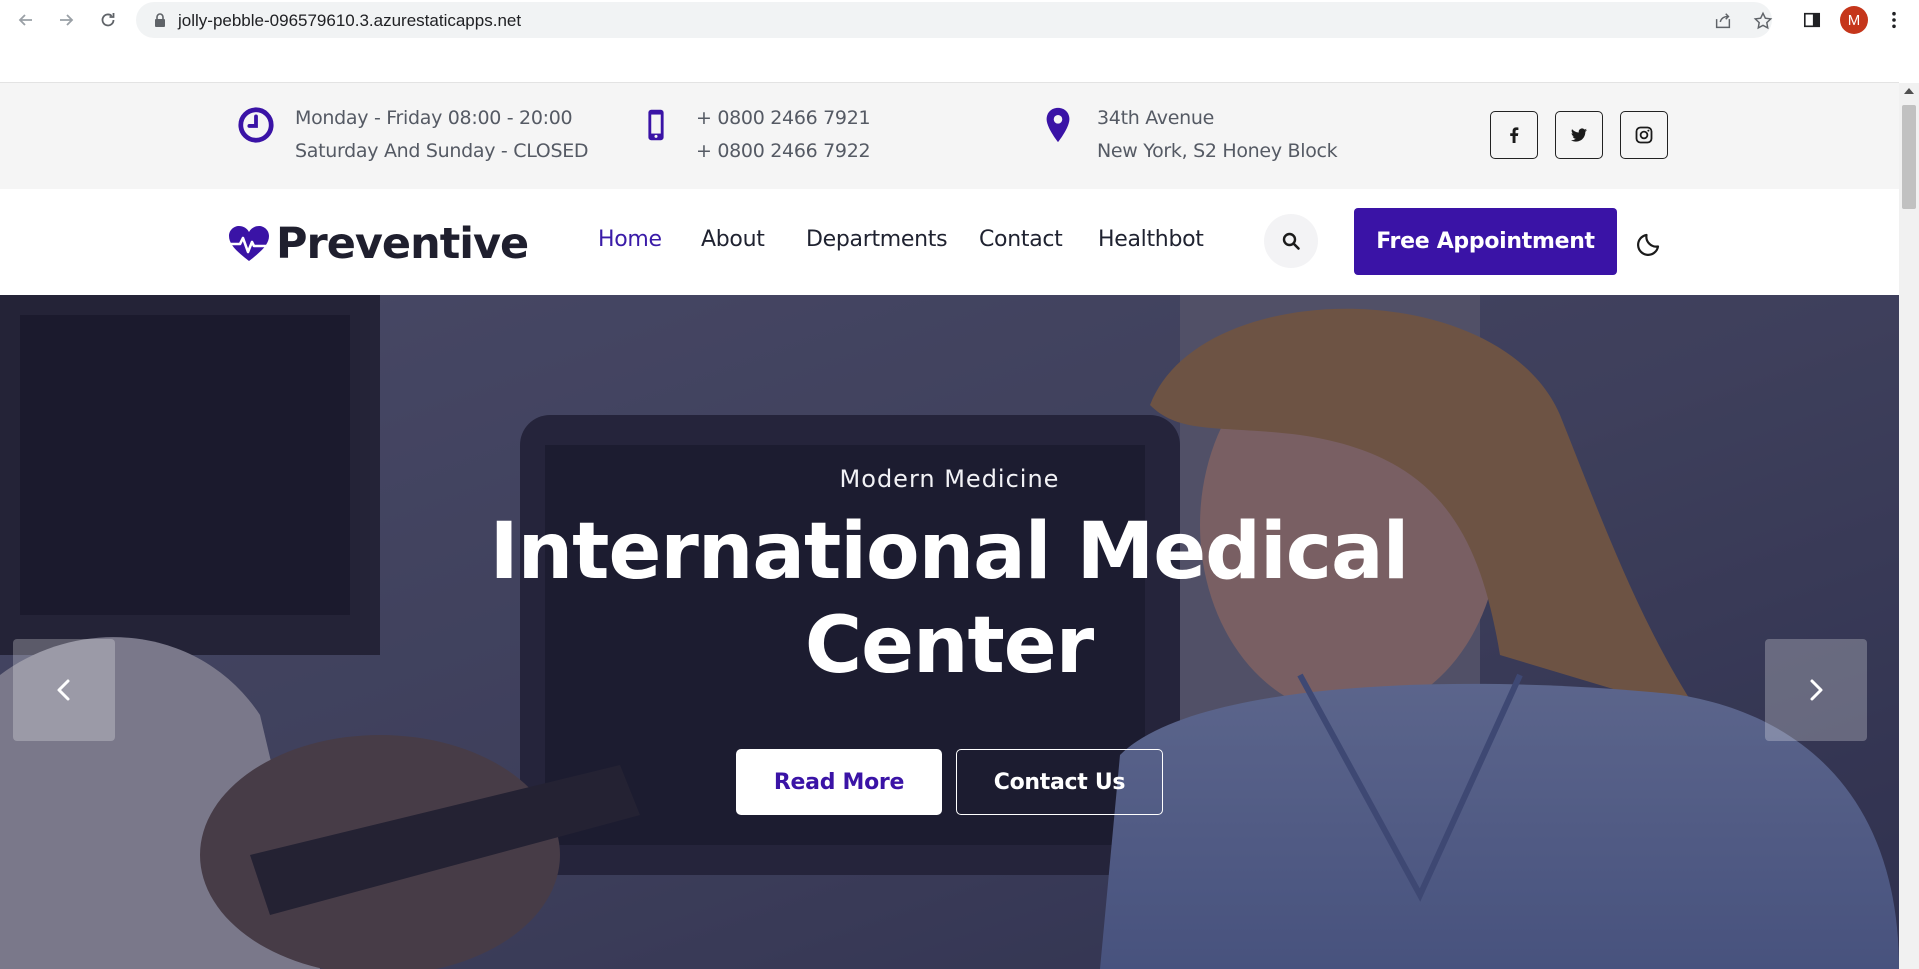 The height and width of the screenshot is (969, 1919). I want to click on dark-mode-moon-icon, so click(1650, 243).